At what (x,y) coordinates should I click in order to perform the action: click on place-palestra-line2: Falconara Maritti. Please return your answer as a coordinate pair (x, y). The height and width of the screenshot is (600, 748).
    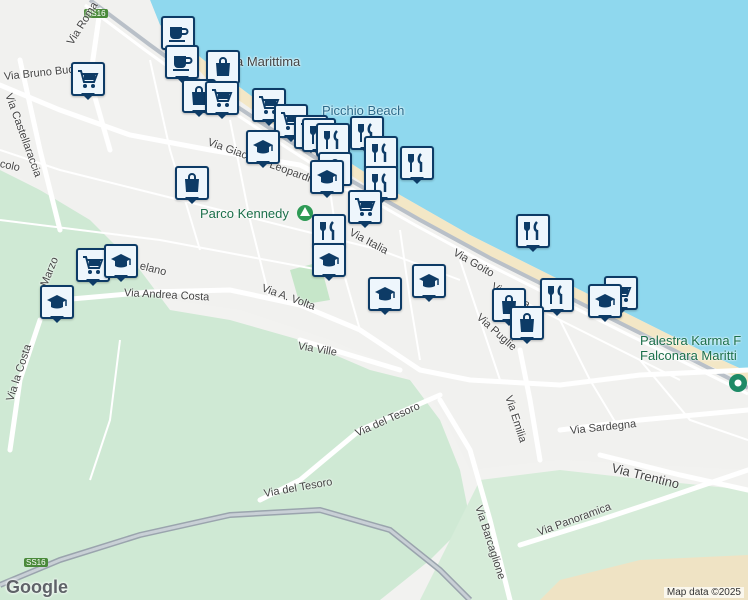
    Looking at the image, I should click on (688, 355).